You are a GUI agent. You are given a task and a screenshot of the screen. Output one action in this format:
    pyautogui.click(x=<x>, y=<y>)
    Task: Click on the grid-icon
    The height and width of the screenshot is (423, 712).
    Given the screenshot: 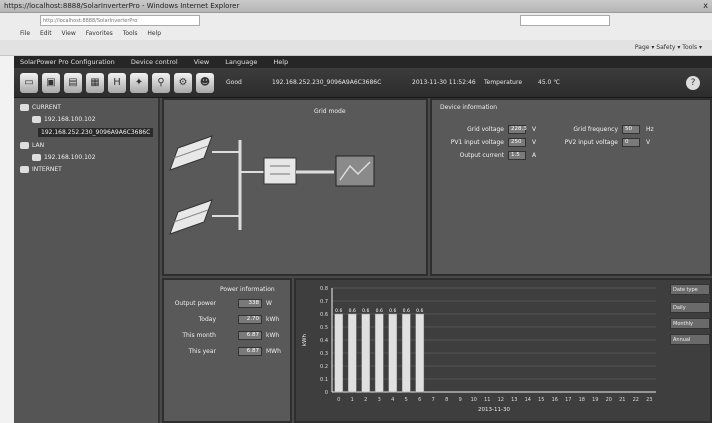 What is the action you would take?
    pyautogui.click(x=355, y=171)
    